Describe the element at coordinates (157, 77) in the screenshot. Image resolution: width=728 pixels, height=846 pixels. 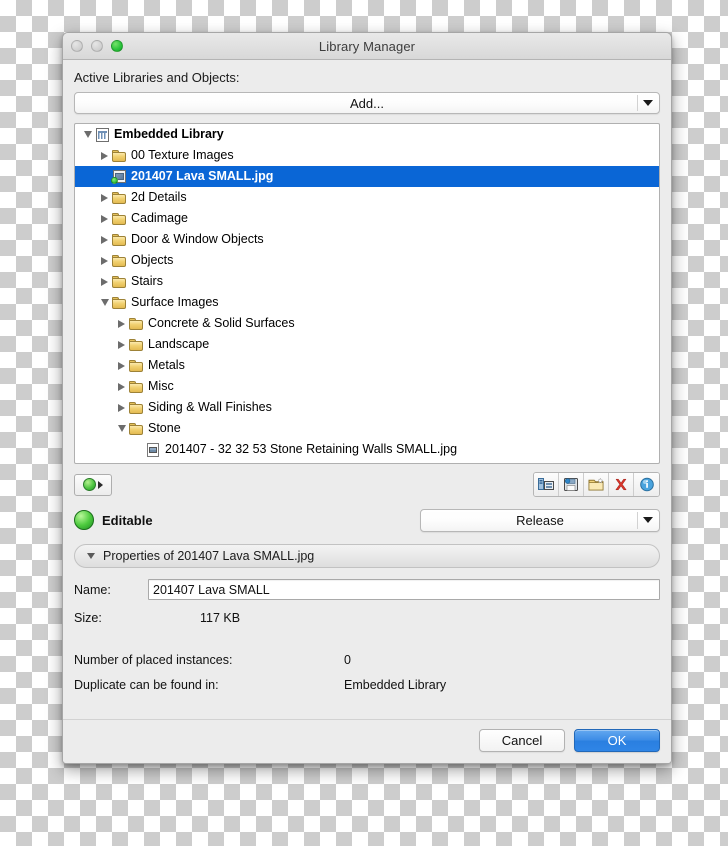
I see `active-libraries-label: Active Libraries and Objects:` at that location.